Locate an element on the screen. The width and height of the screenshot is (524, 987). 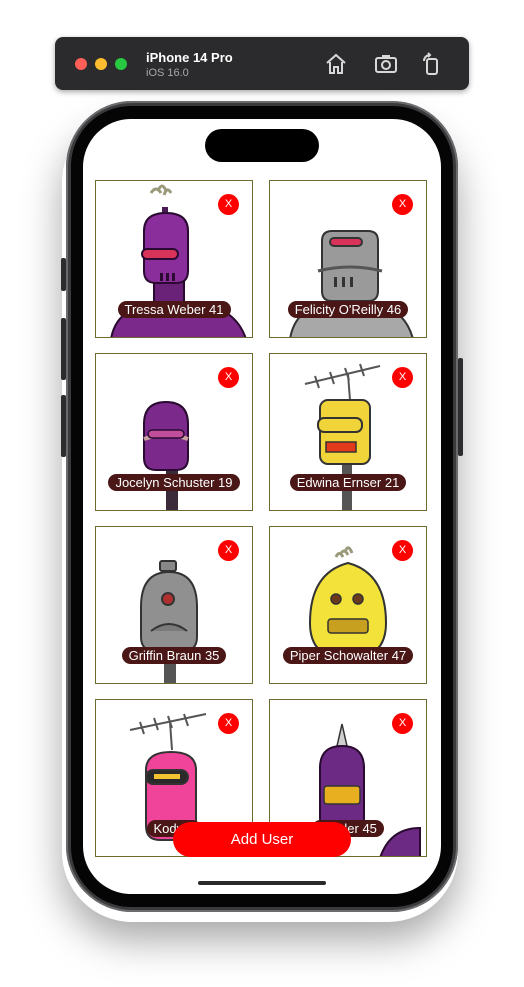
user-name-label: Felicity O'Reilly 46 is located at coordinates (348, 309).